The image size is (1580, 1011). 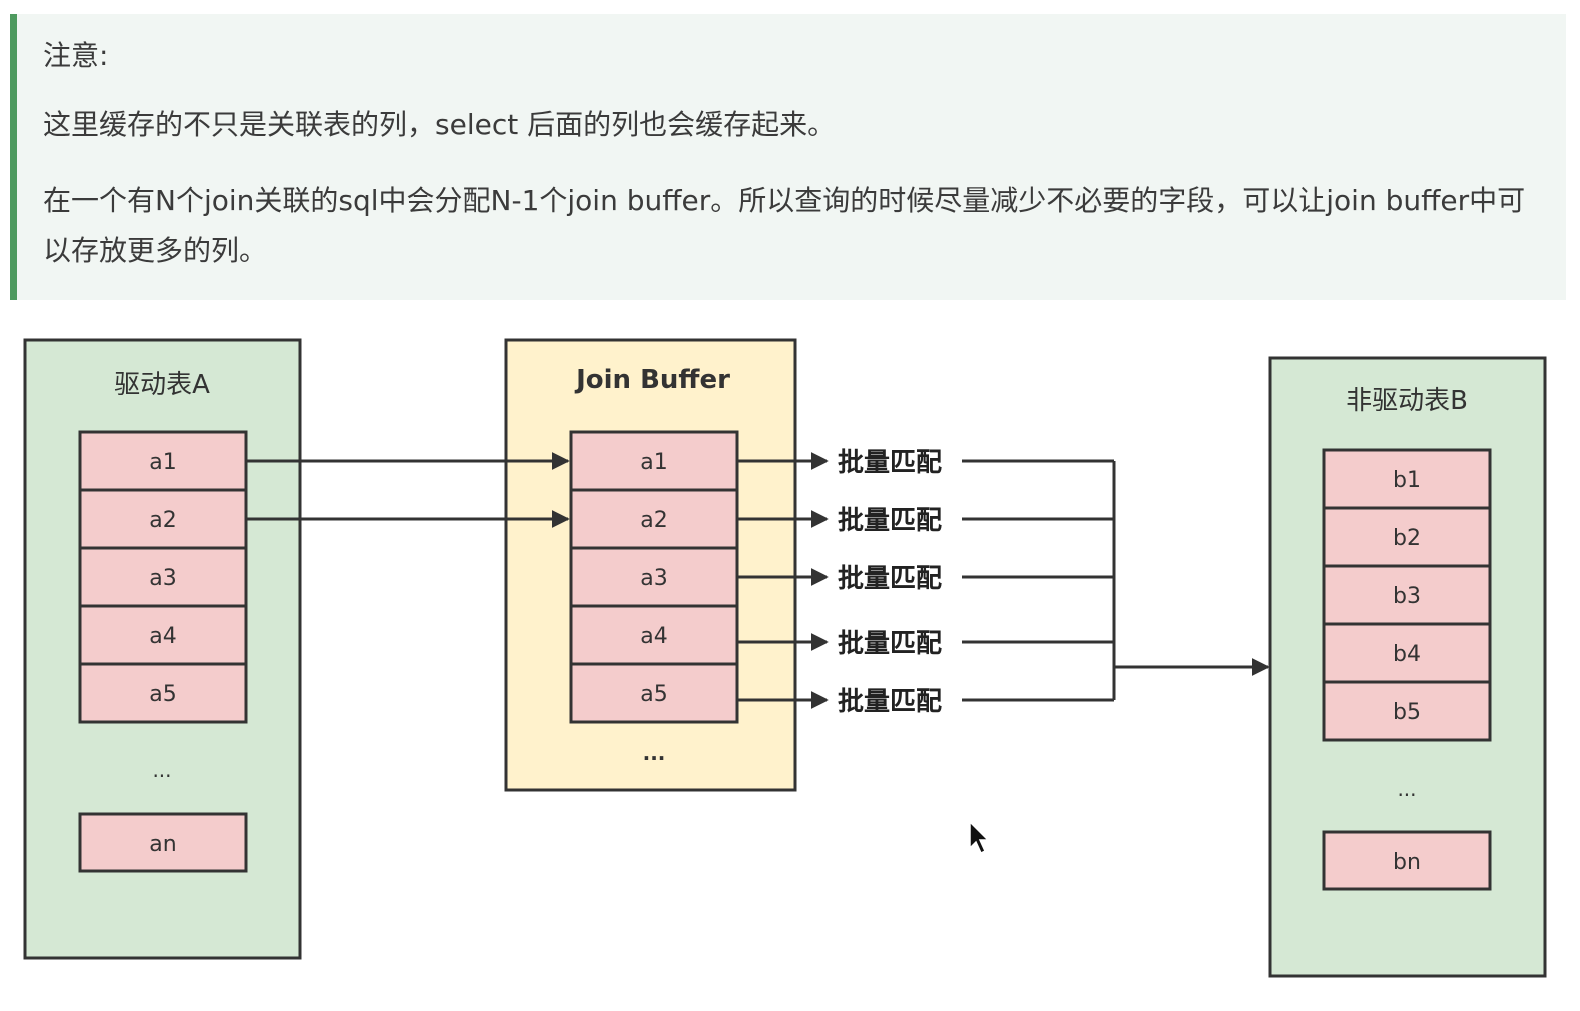 What do you see at coordinates (979, 837) in the screenshot?
I see `mouse-cursor-icon` at bounding box center [979, 837].